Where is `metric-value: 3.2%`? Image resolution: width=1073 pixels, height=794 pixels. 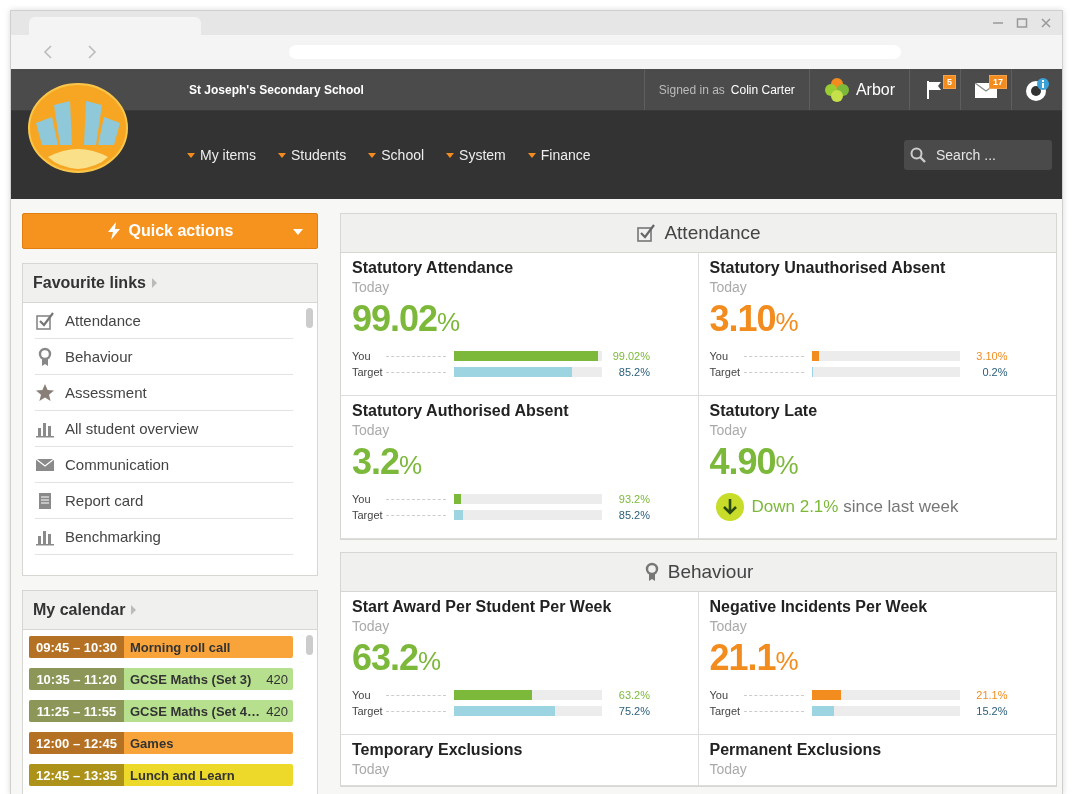
metric-value: 3.2% is located at coordinates (387, 462).